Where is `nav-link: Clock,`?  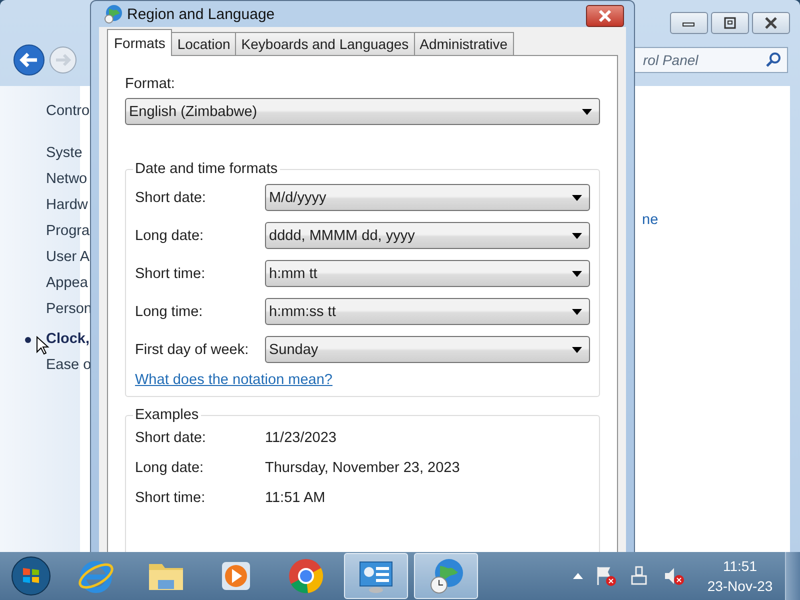 nav-link: Clock, is located at coordinates (68, 339).